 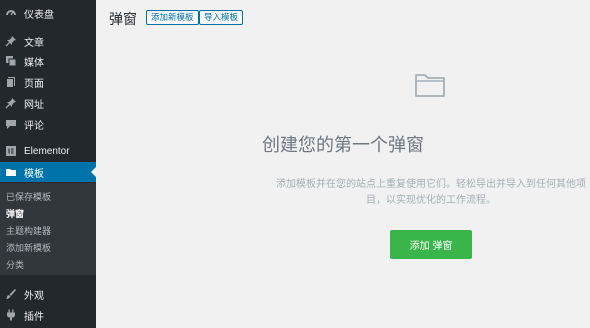 I want to click on submenu-theme-builder: 主题构建器, so click(x=28, y=230).